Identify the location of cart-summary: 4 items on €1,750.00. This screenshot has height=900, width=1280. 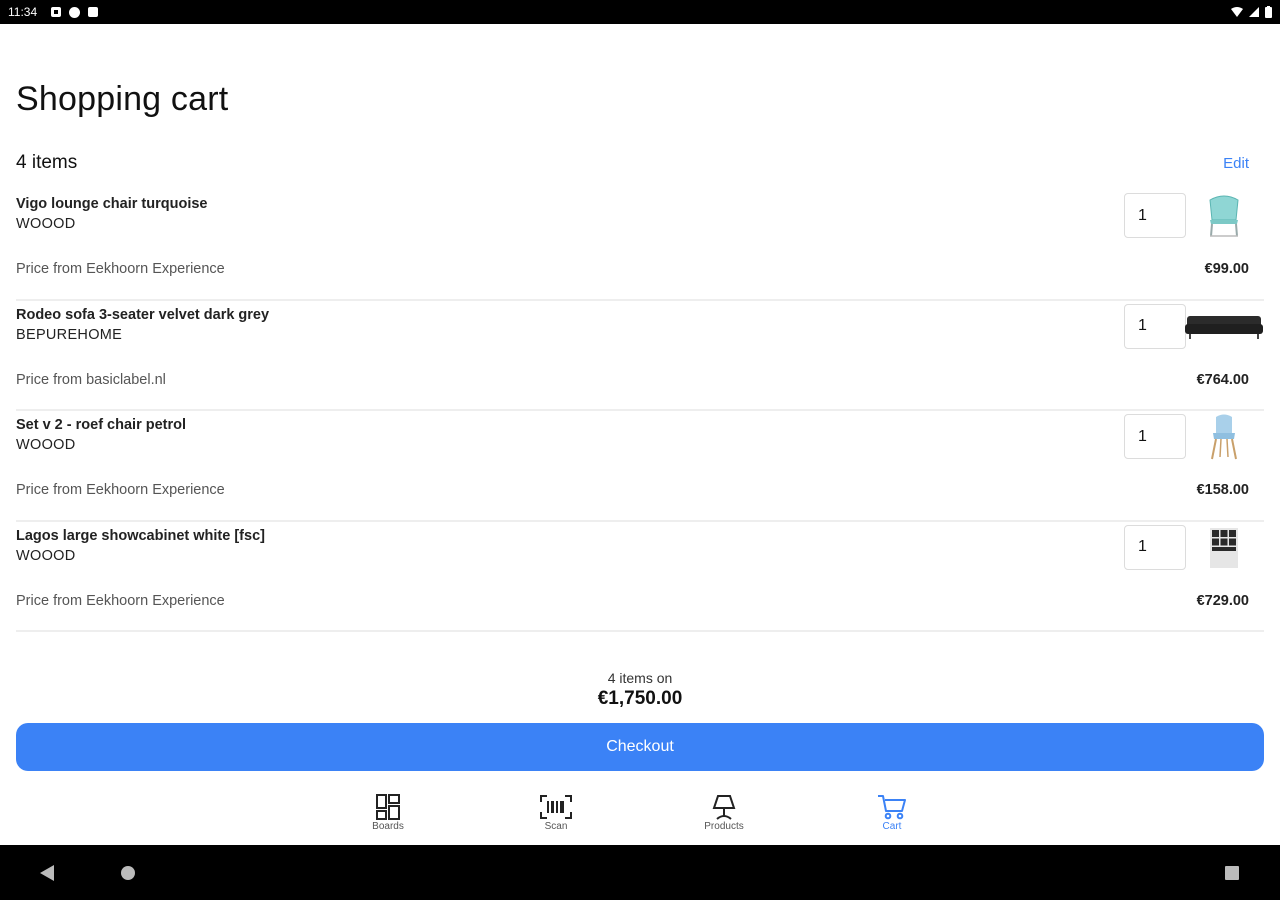
(640, 690).